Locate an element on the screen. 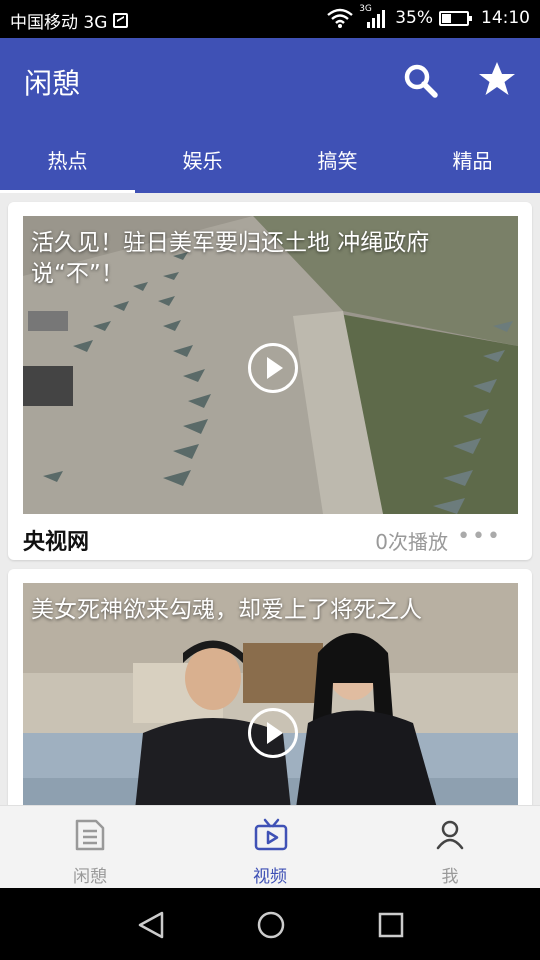  tab-label: 精品 is located at coordinates (472, 161).